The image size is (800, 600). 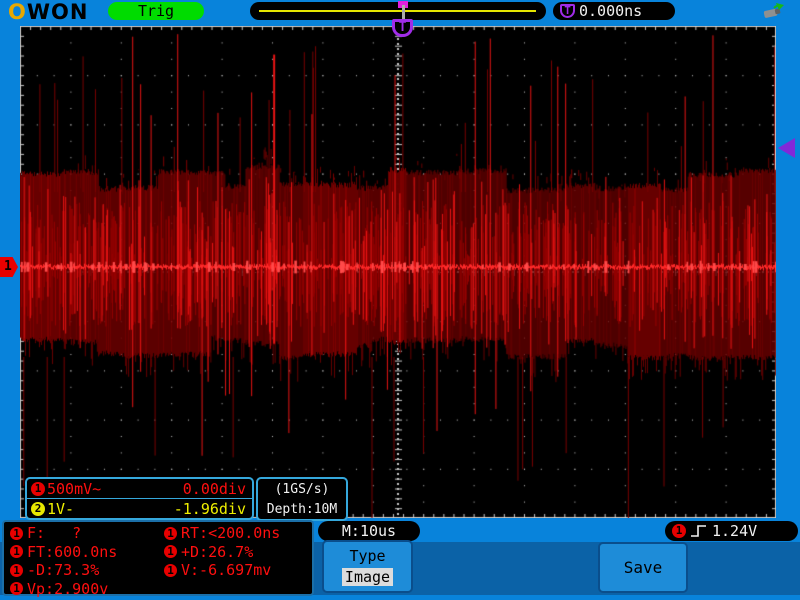 I want to click on trigger-level-display: 1 1.24V, so click(x=731, y=531).